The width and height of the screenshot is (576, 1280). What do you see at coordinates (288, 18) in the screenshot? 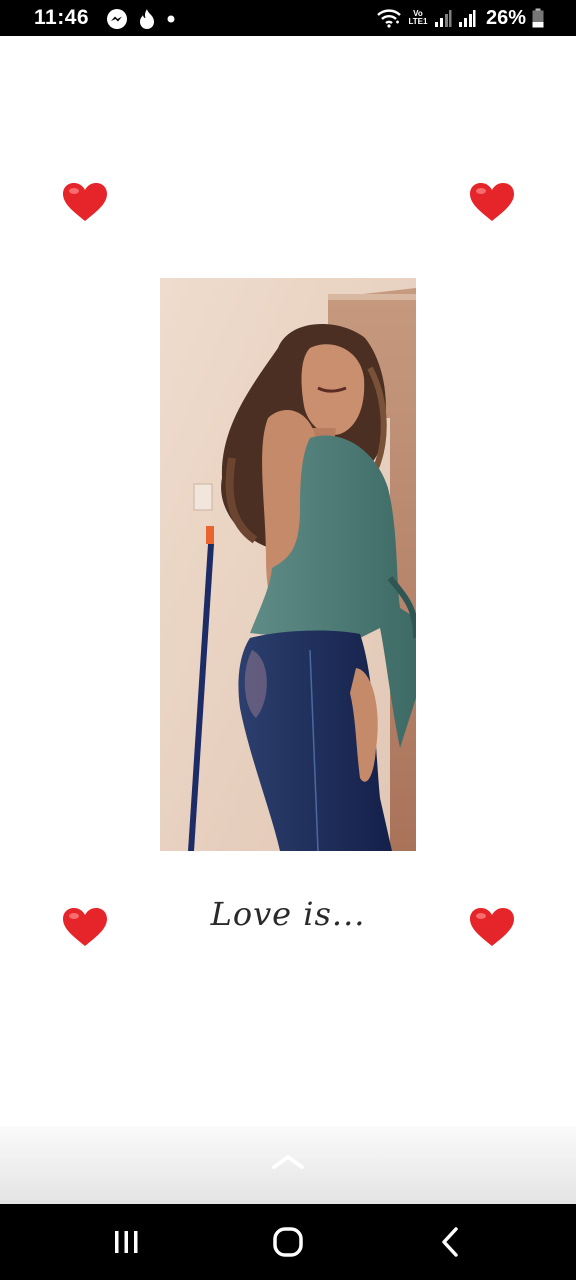
I see `status-bar: 11:46 Vo LTE1 26%` at bounding box center [288, 18].